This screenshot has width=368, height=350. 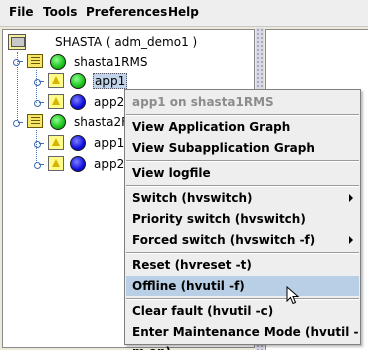 I want to click on menu-preferences: Preferences, so click(x=126, y=12).